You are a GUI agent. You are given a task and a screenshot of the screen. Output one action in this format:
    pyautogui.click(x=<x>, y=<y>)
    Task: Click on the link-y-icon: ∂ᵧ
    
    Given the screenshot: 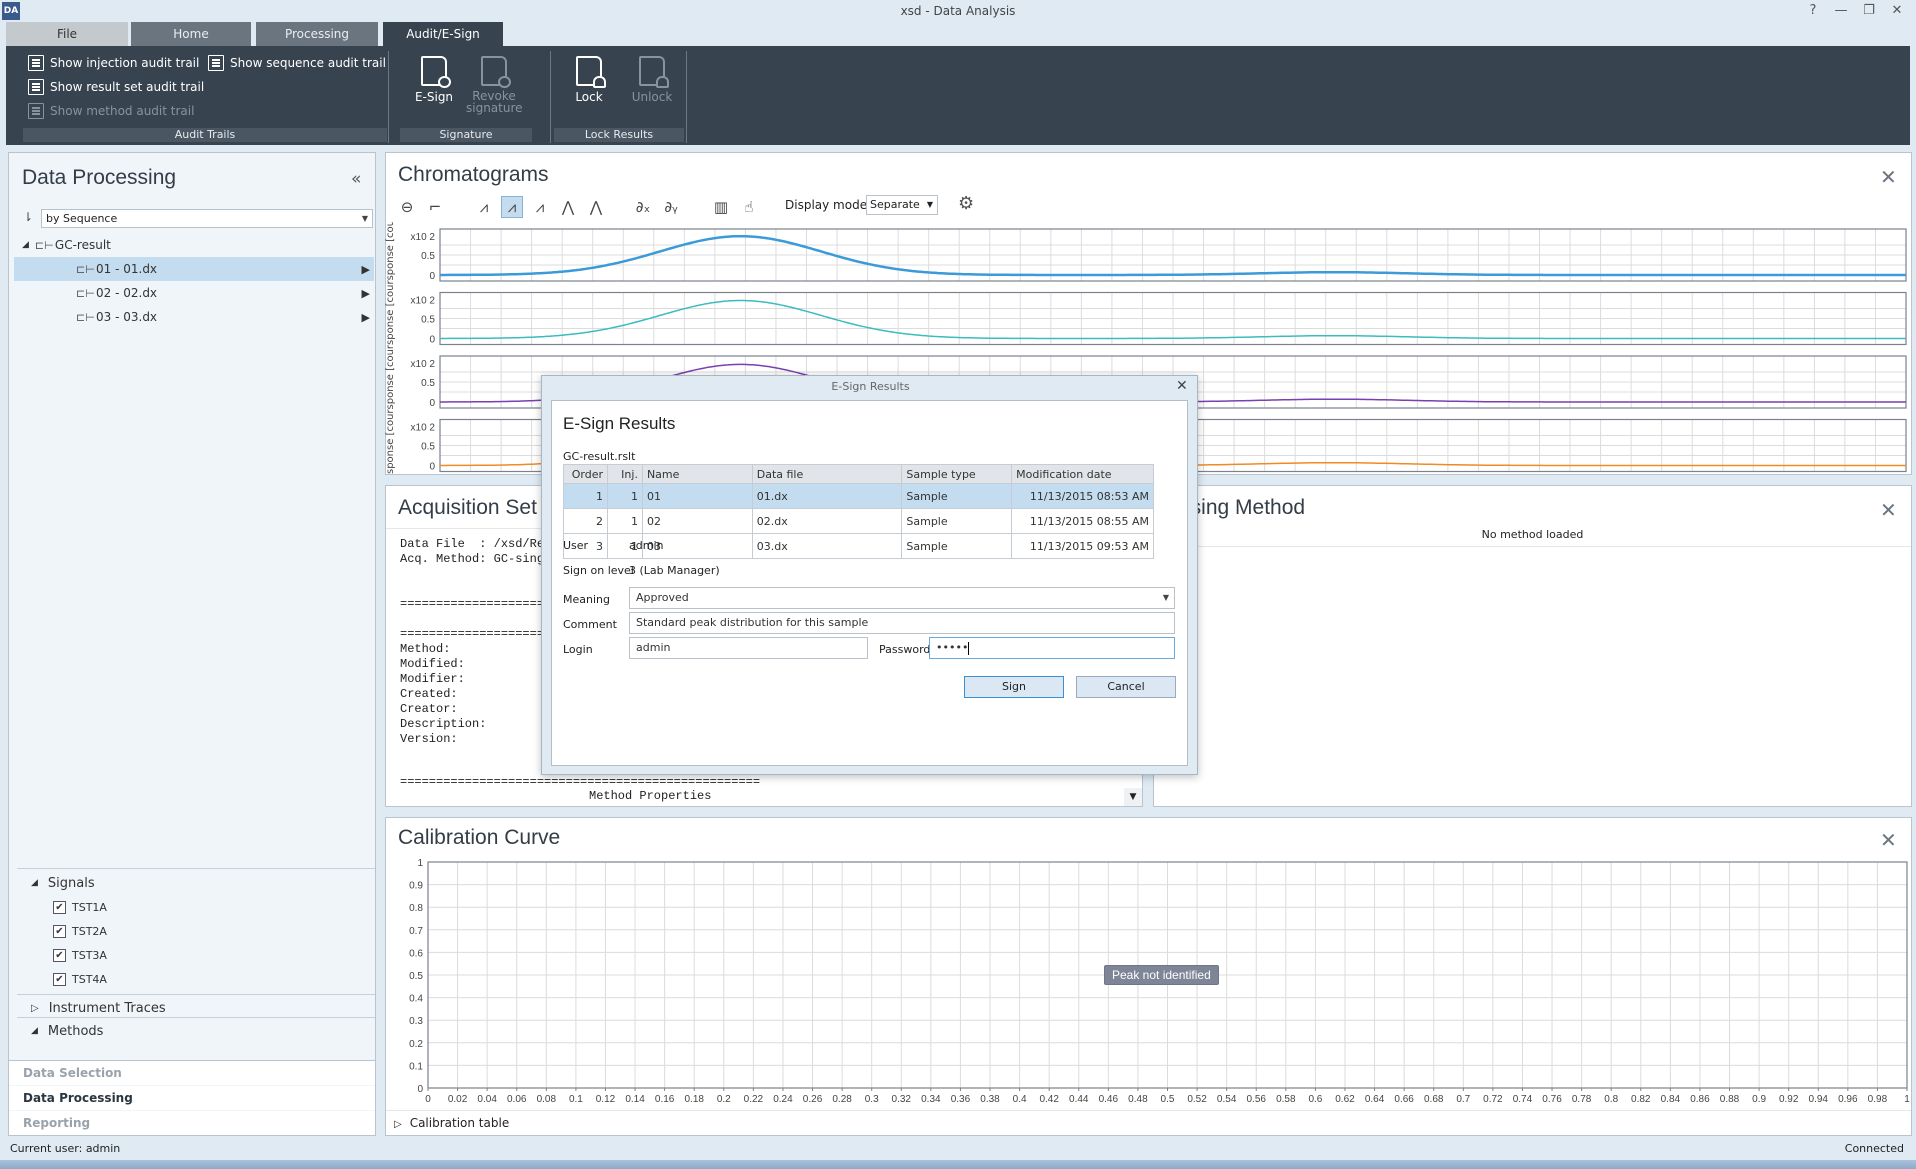 What is the action you would take?
    pyautogui.click(x=671, y=207)
    